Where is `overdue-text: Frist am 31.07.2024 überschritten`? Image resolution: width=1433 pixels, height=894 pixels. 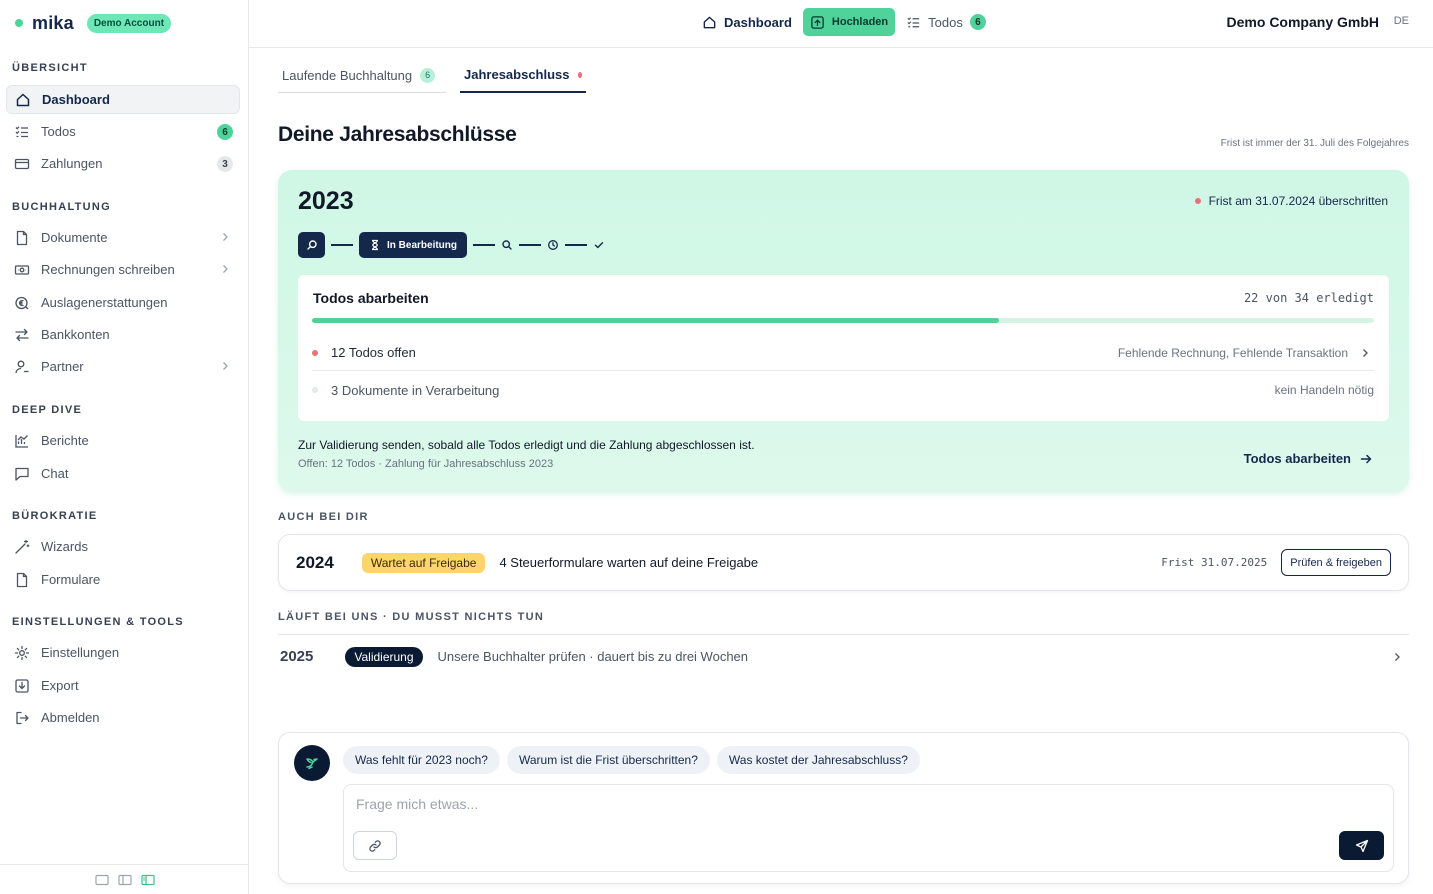 overdue-text: Frist am 31.07.2024 überschritten is located at coordinates (1298, 201).